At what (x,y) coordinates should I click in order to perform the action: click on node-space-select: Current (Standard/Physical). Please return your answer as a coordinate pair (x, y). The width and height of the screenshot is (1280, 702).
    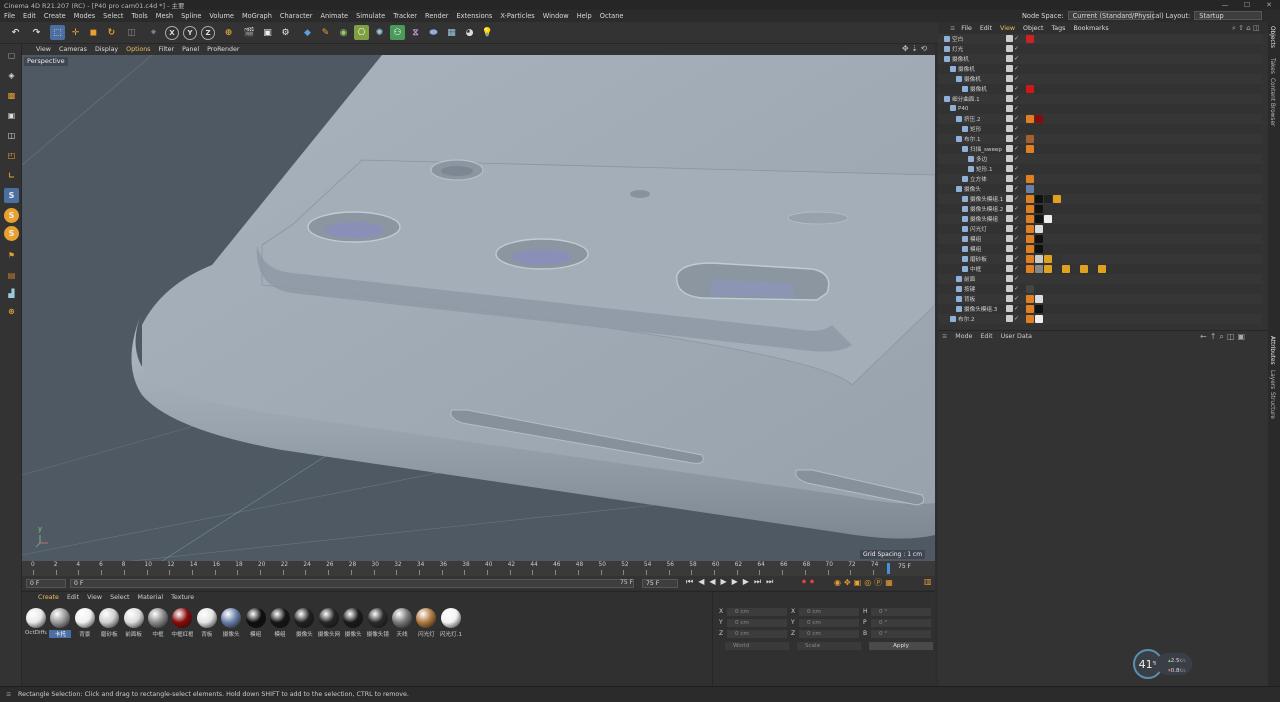
    Looking at the image, I should click on (1115, 15).